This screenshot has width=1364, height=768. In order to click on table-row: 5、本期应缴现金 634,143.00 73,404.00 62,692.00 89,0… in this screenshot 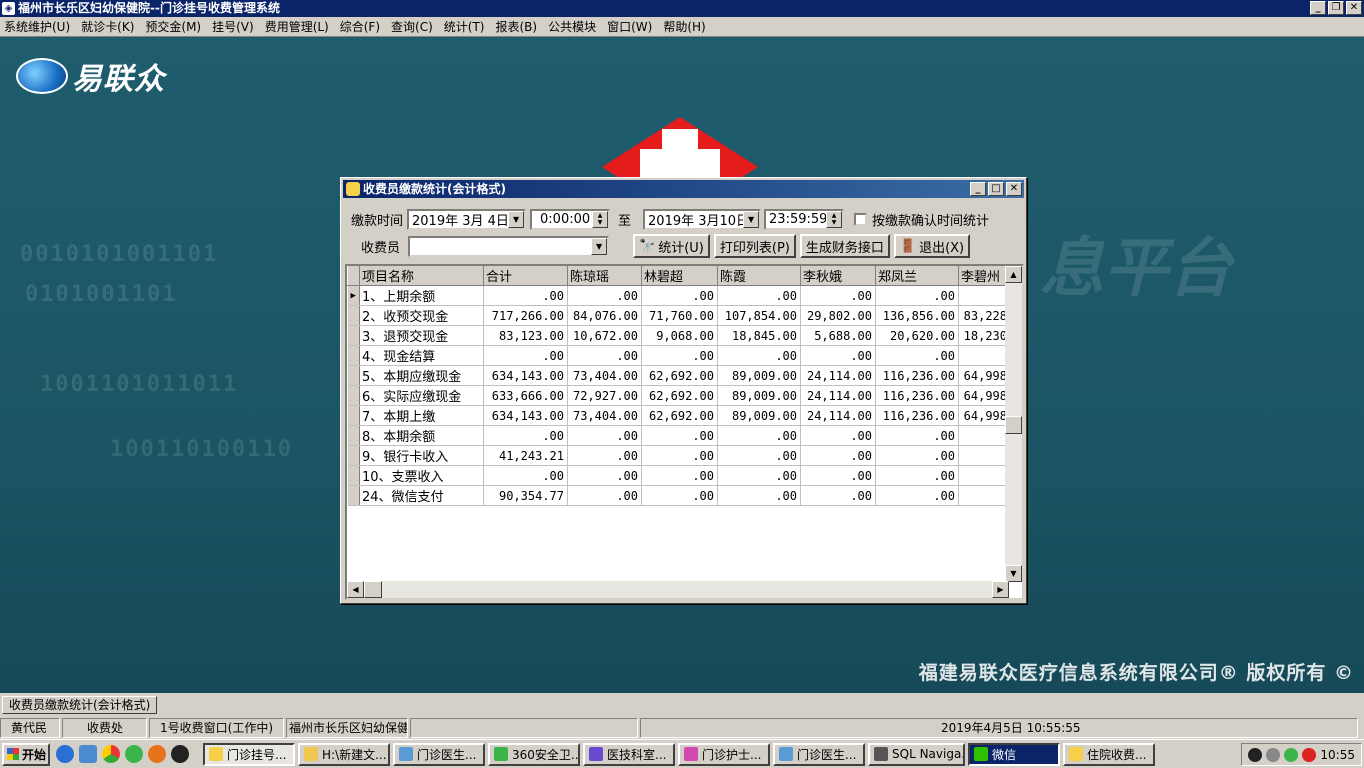, I will do `click(679, 375)`.